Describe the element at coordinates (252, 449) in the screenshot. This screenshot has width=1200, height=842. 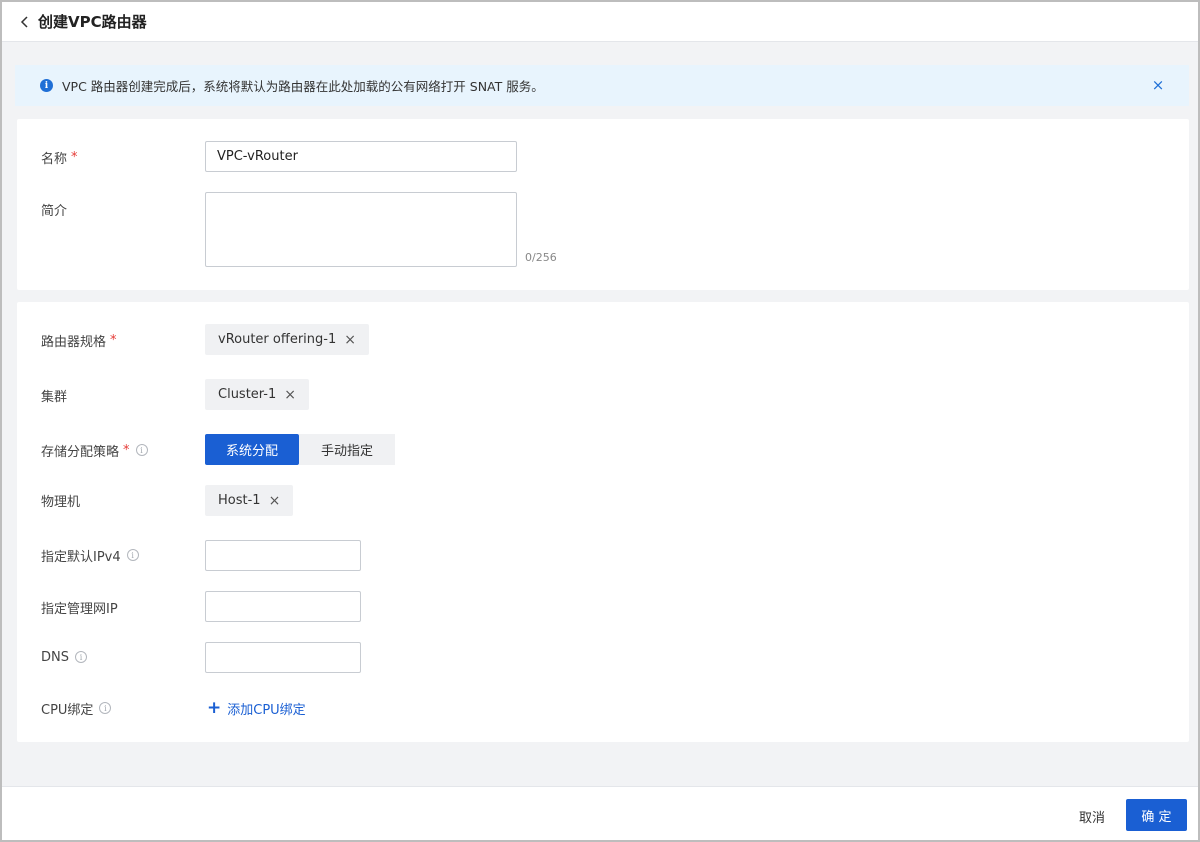
I see `storage-option-system: 系统分配` at that location.